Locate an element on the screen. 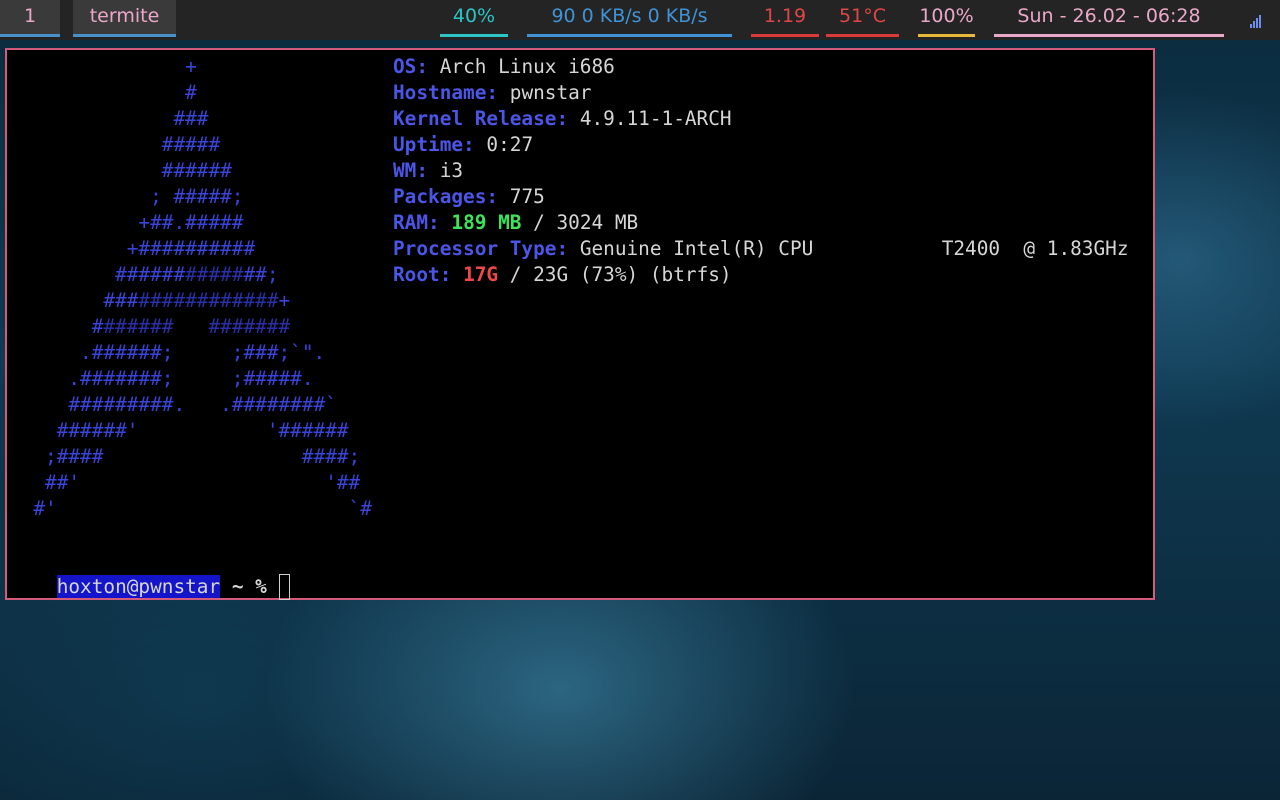  logo-fragment: ; #####; is located at coordinates (127, 196).